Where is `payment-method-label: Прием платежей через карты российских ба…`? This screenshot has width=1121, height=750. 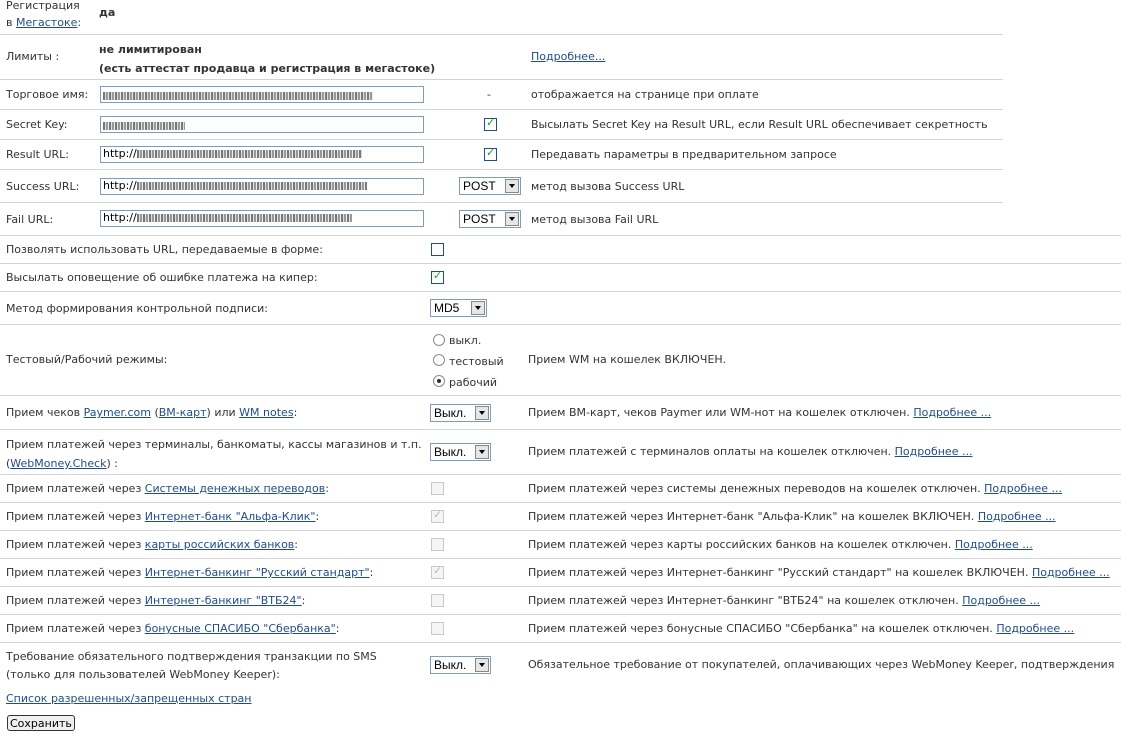 payment-method-label: Прием платежей через карты российских ба… is located at coordinates (152, 544).